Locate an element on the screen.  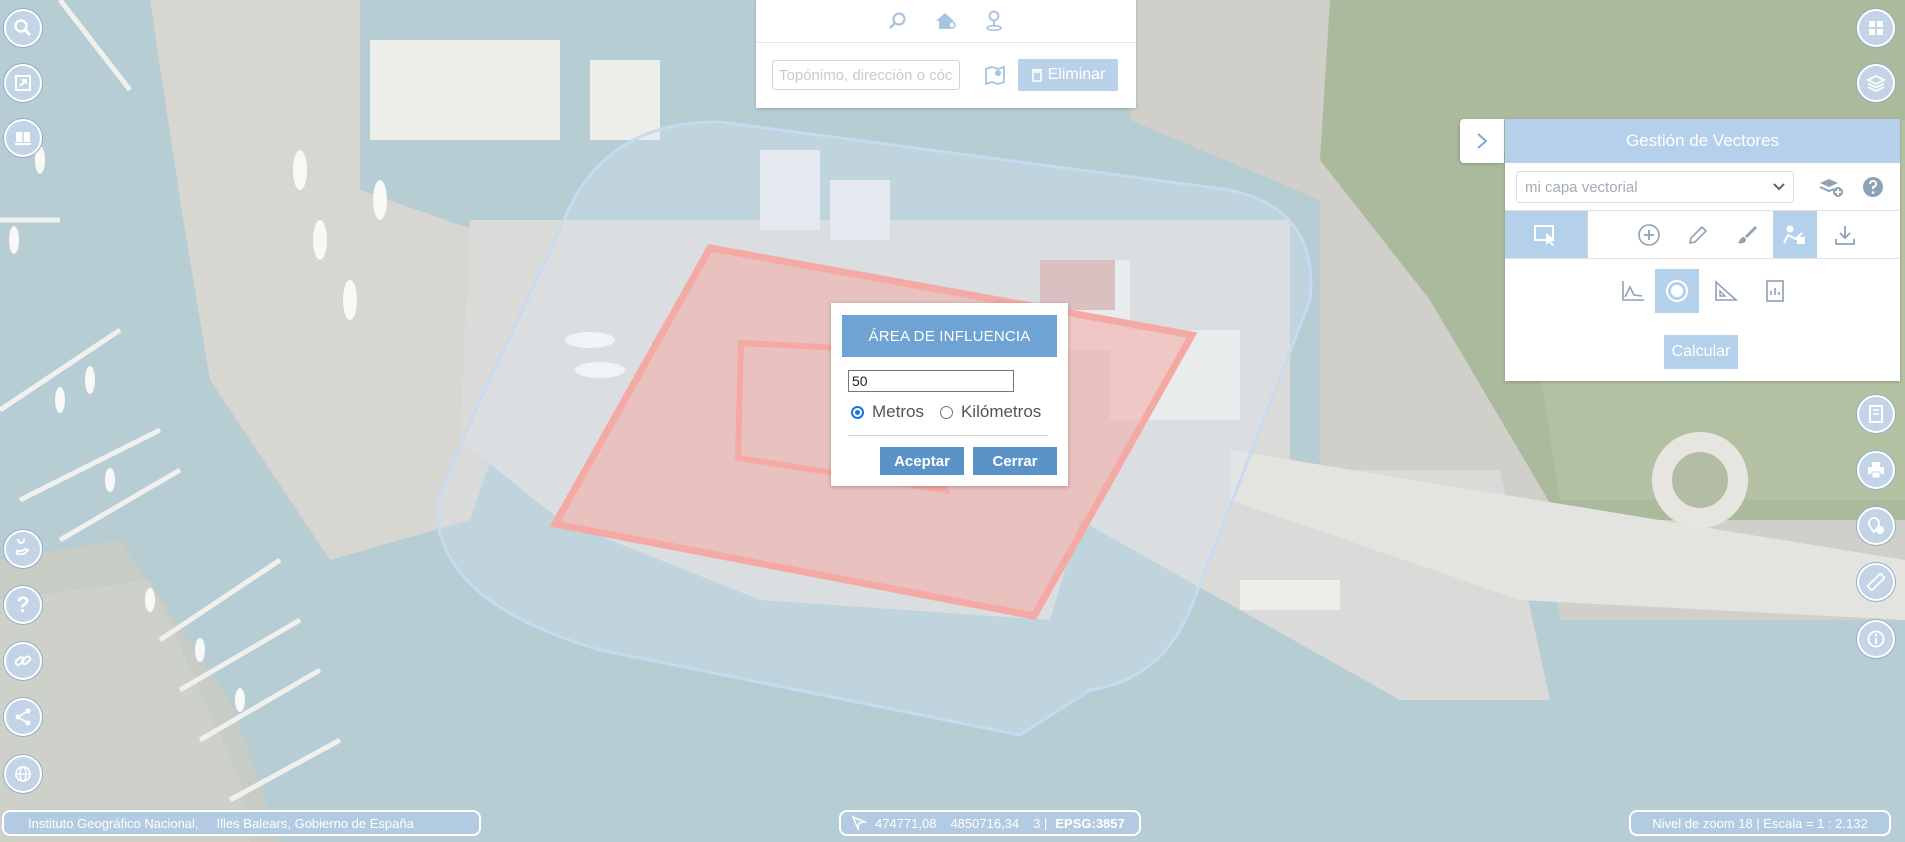
coordinates-bar: 474771,08 4850716,34 3 | EPSG:3857 is located at coordinates (990, 823).